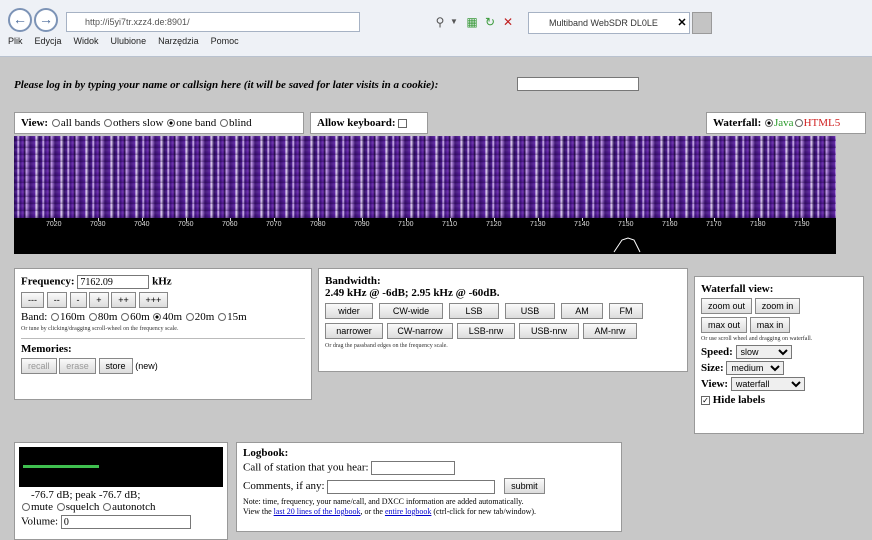  I want to click on logbook-label: Logbook:, so click(266, 453).